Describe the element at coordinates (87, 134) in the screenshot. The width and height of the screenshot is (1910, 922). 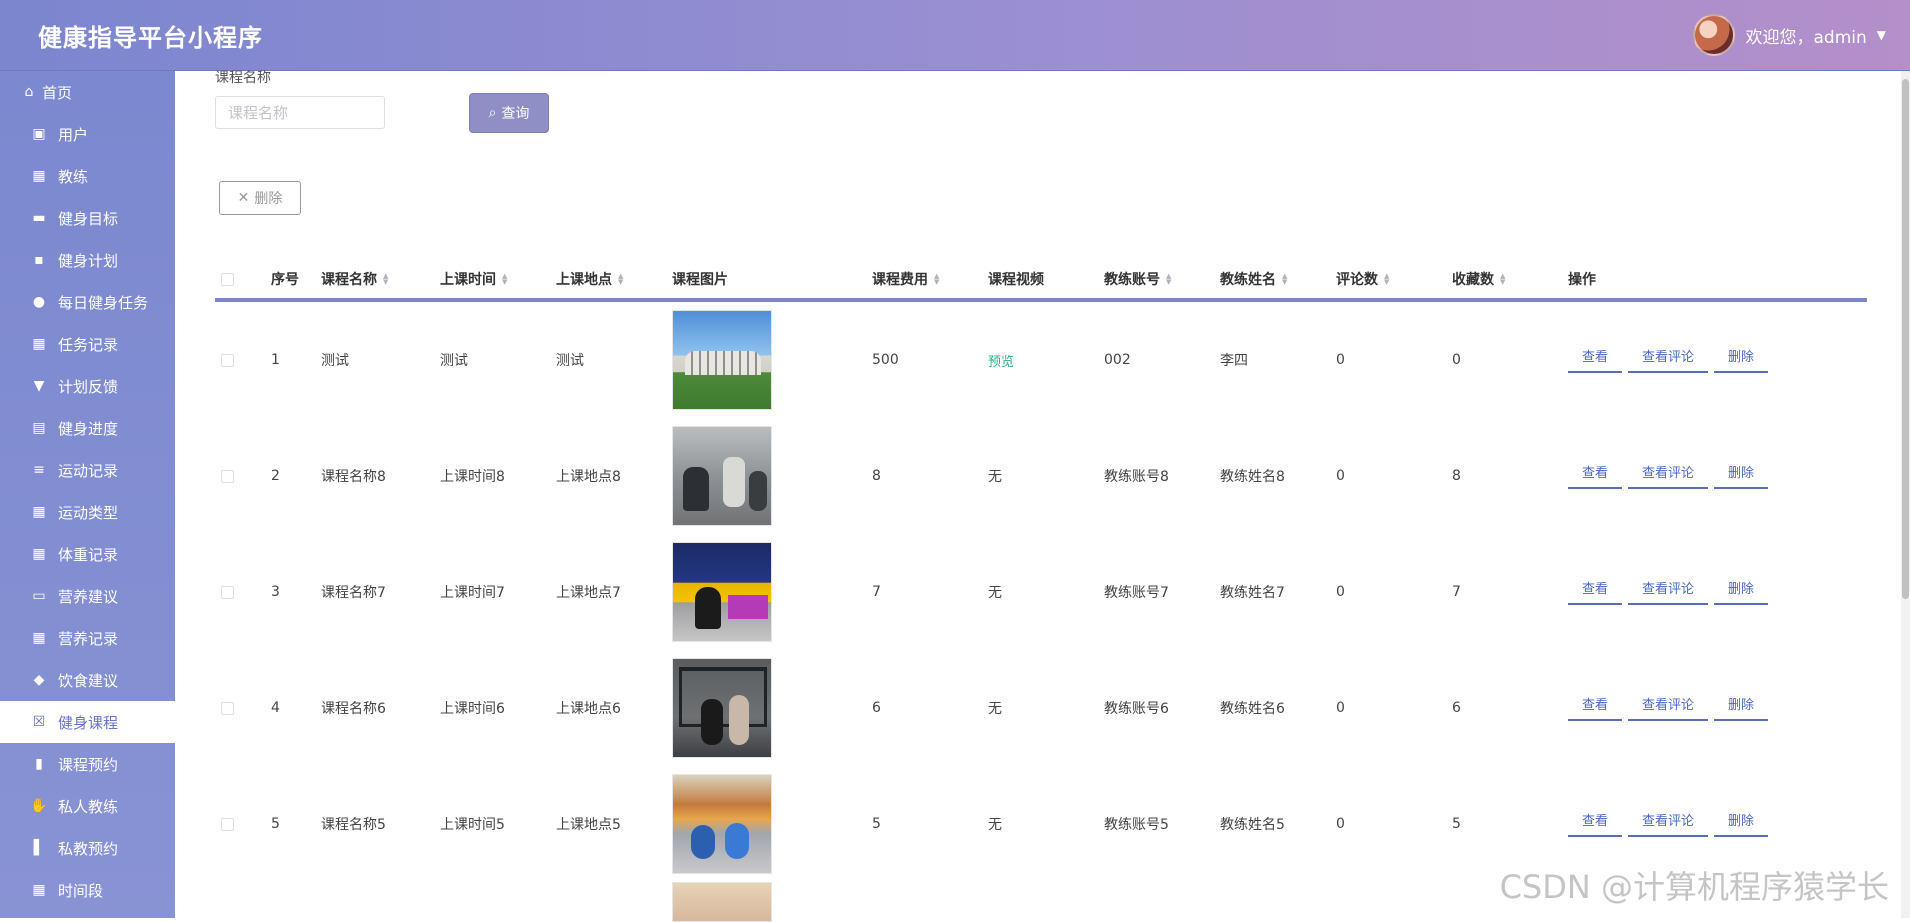
I see `sidebar-item-users: ▣ 用户` at that location.